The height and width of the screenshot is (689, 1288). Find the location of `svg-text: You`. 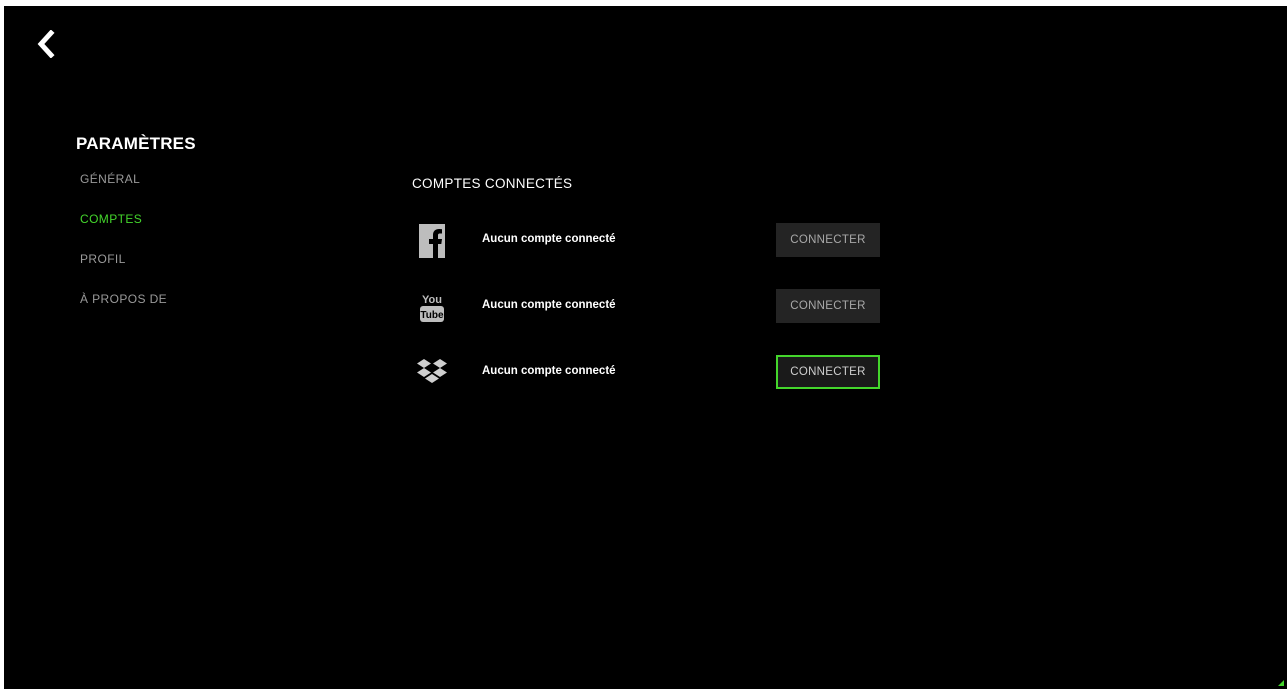

svg-text: You is located at coordinates (432, 300).